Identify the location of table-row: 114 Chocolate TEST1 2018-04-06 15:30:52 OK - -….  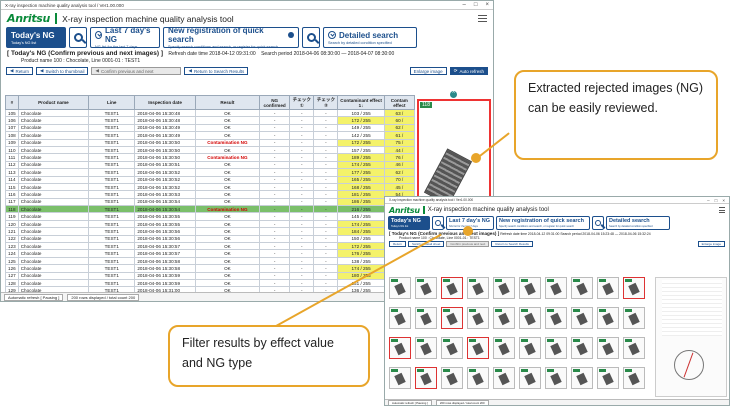
(210, 179).